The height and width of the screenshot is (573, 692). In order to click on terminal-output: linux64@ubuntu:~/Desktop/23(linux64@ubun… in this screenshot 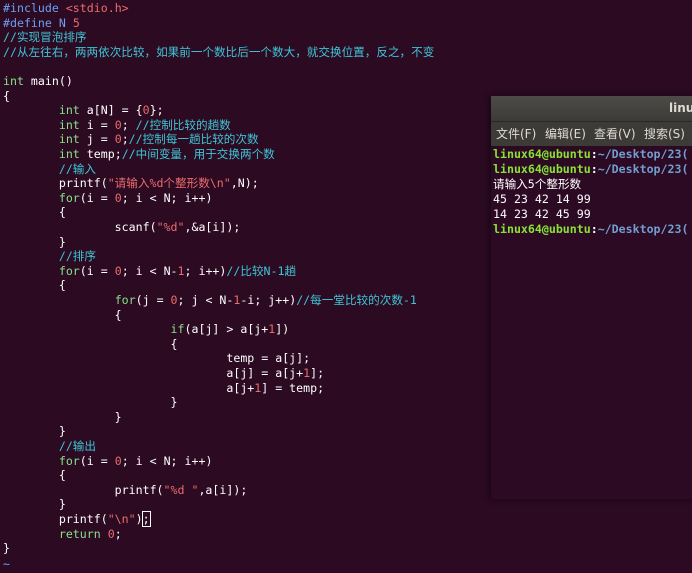, I will do `click(592, 192)`.